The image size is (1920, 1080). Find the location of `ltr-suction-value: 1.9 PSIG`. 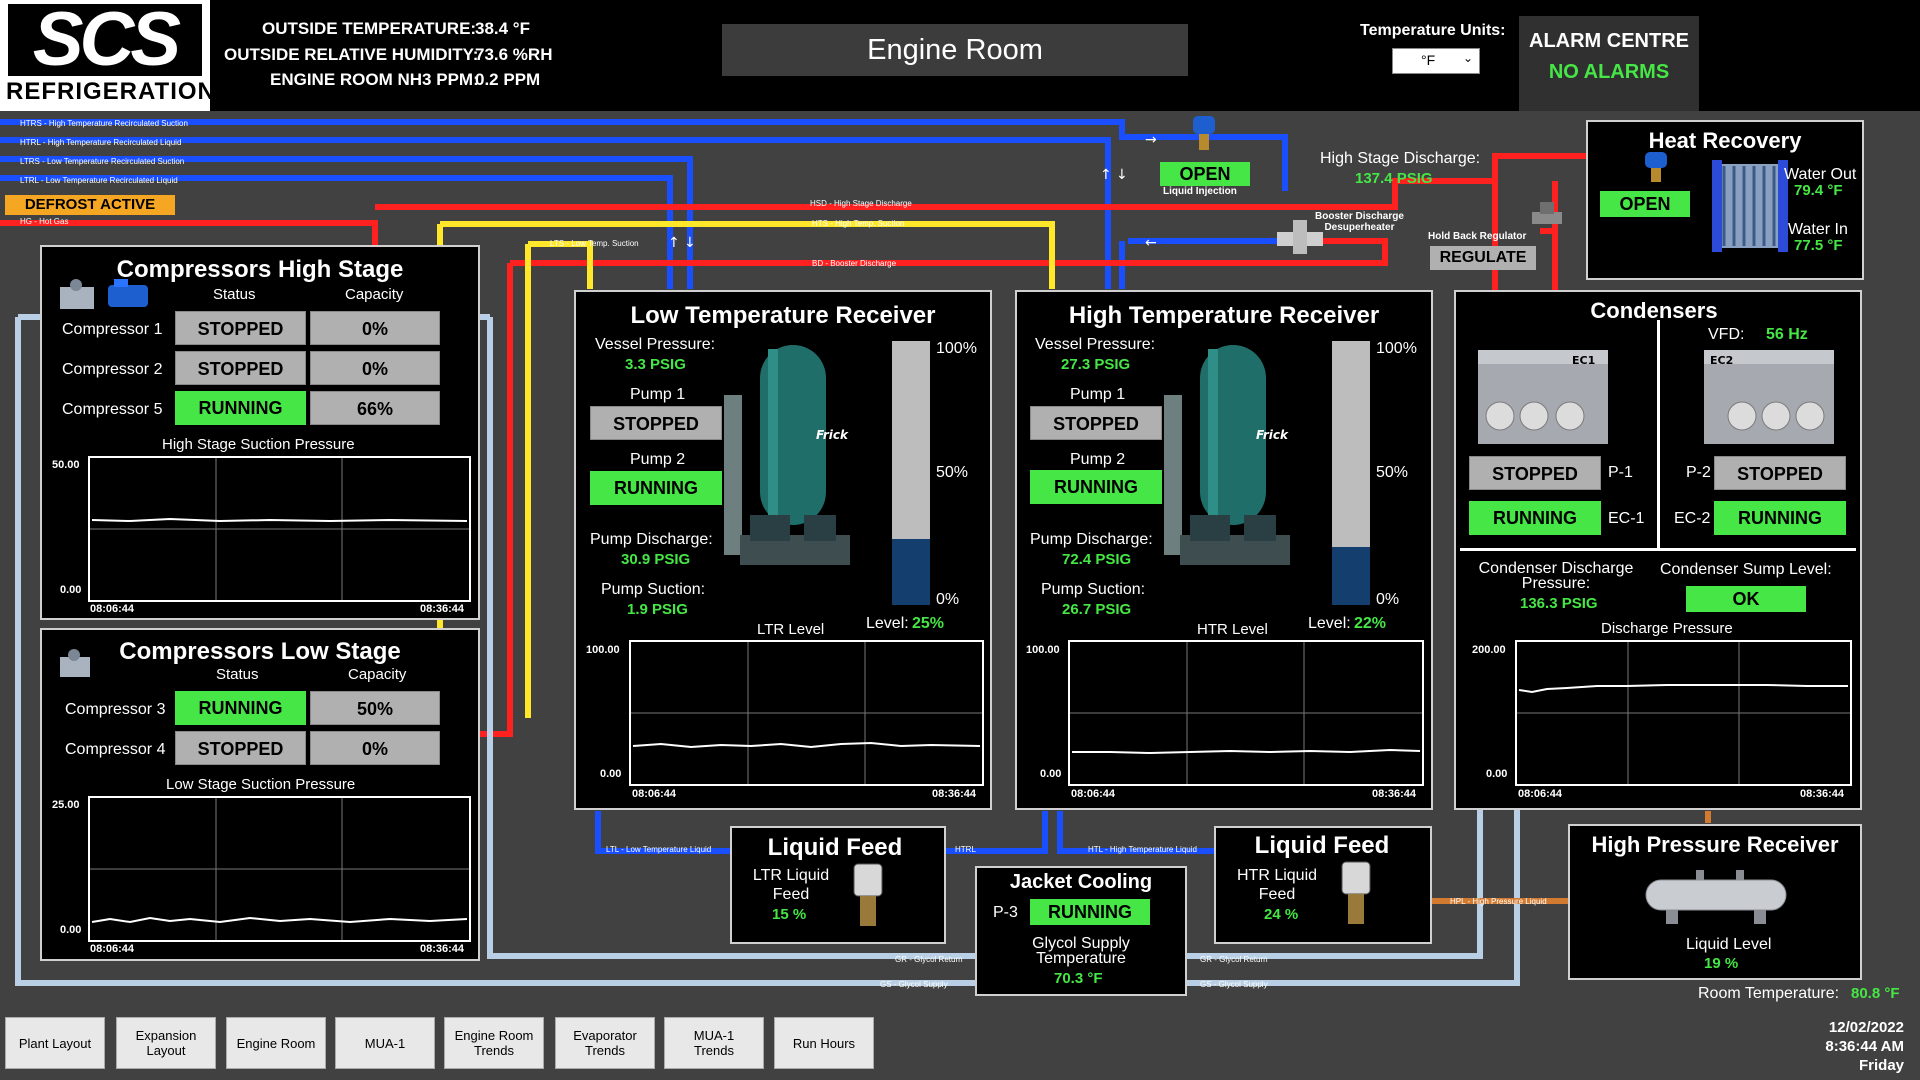

ltr-suction-value: 1.9 PSIG is located at coordinates (657, 609).